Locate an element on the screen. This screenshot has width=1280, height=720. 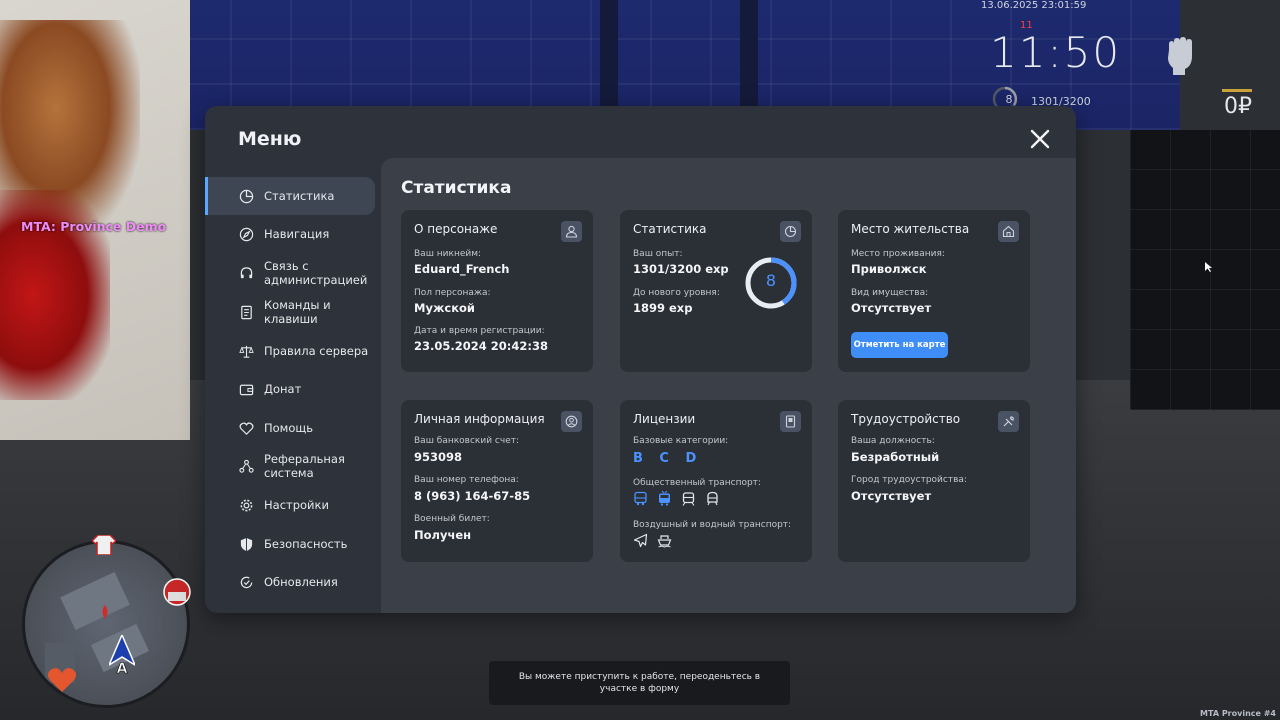
trolleybus-icon is located at coordinates (664, 498).